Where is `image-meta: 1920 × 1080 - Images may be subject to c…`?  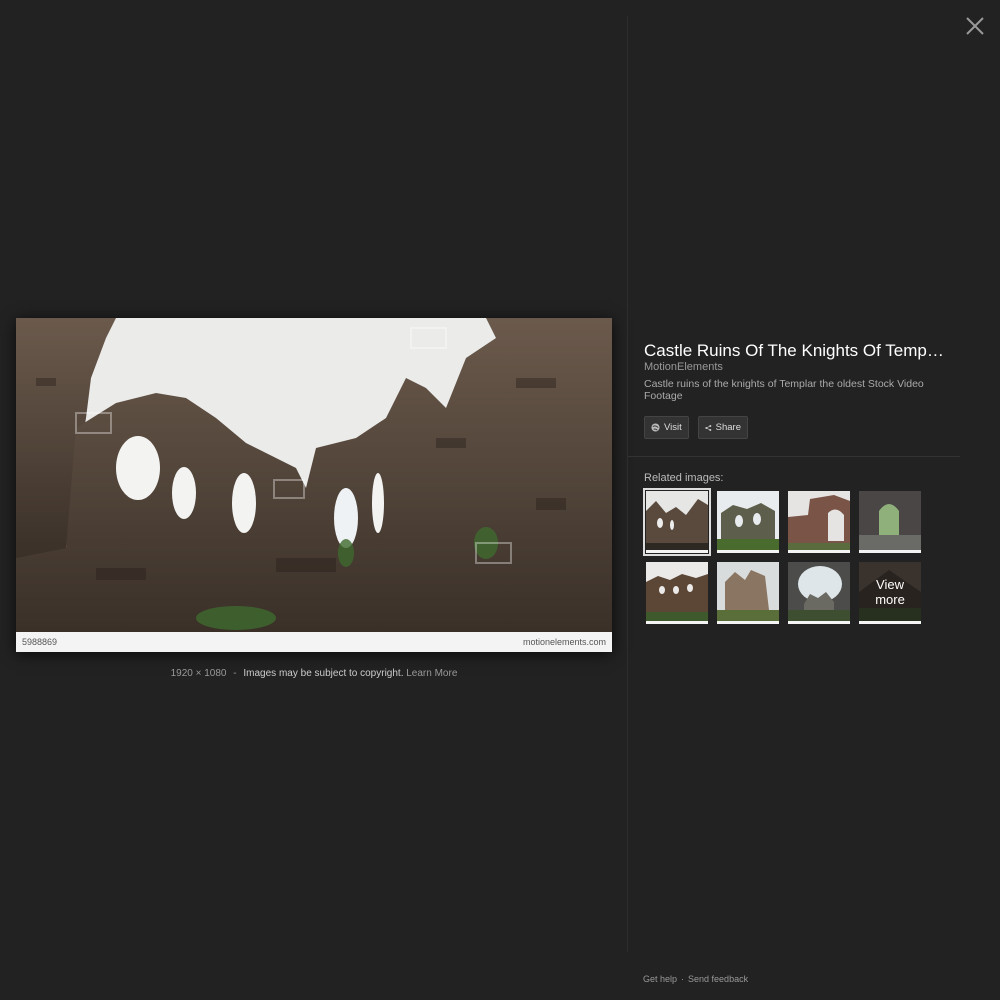 image-meta: 1920 × 1080 - Images may be subject to c… is located at coordinates (314, 673).